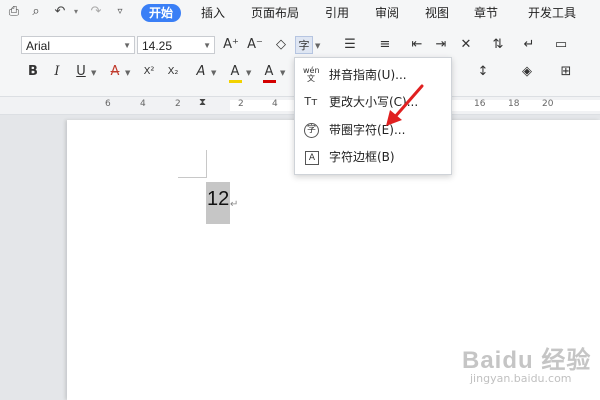 The height and width of the screenshot is (400, 600). I want to click on menu-item-character-border: A 字符边框(B), so click(373, 157).